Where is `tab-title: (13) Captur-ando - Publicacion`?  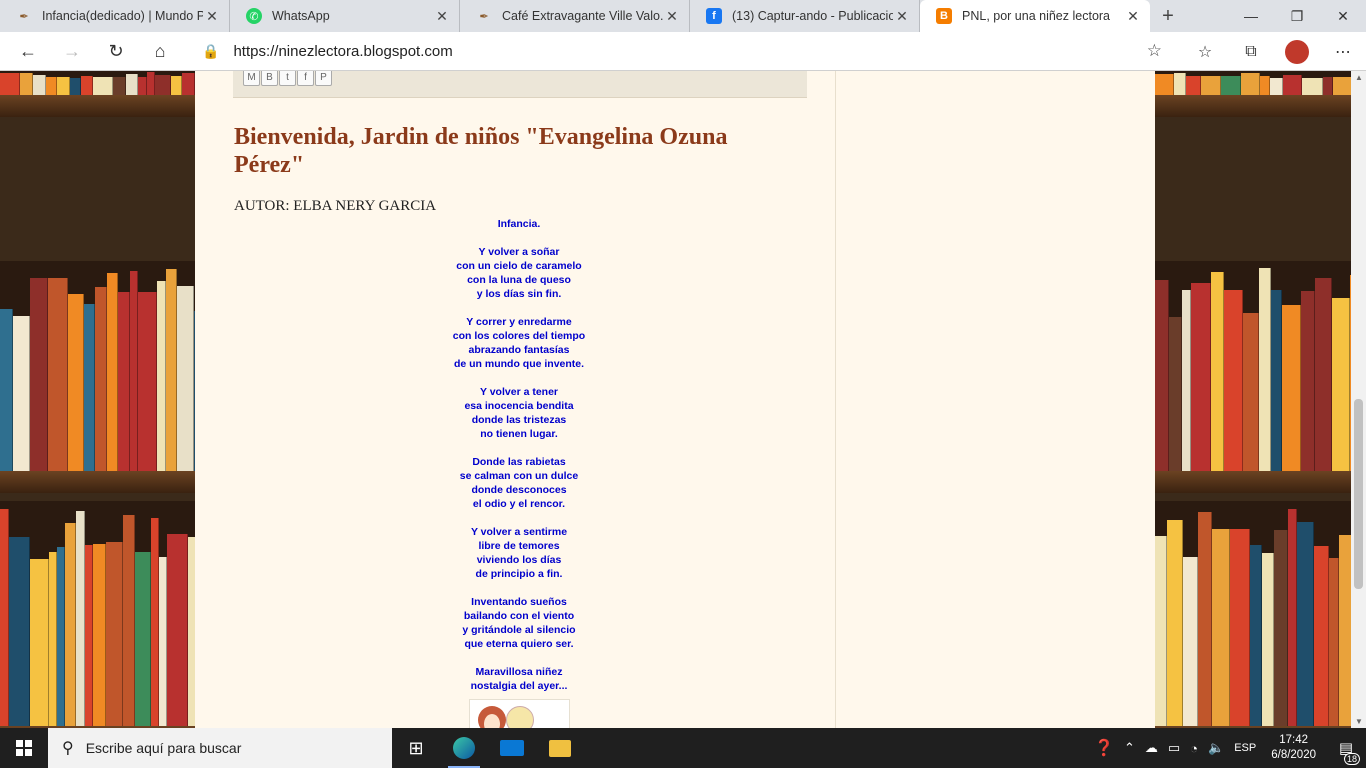
tab-title: (13) Captur-ando - Publicacion is located at coordinates (812, 16).